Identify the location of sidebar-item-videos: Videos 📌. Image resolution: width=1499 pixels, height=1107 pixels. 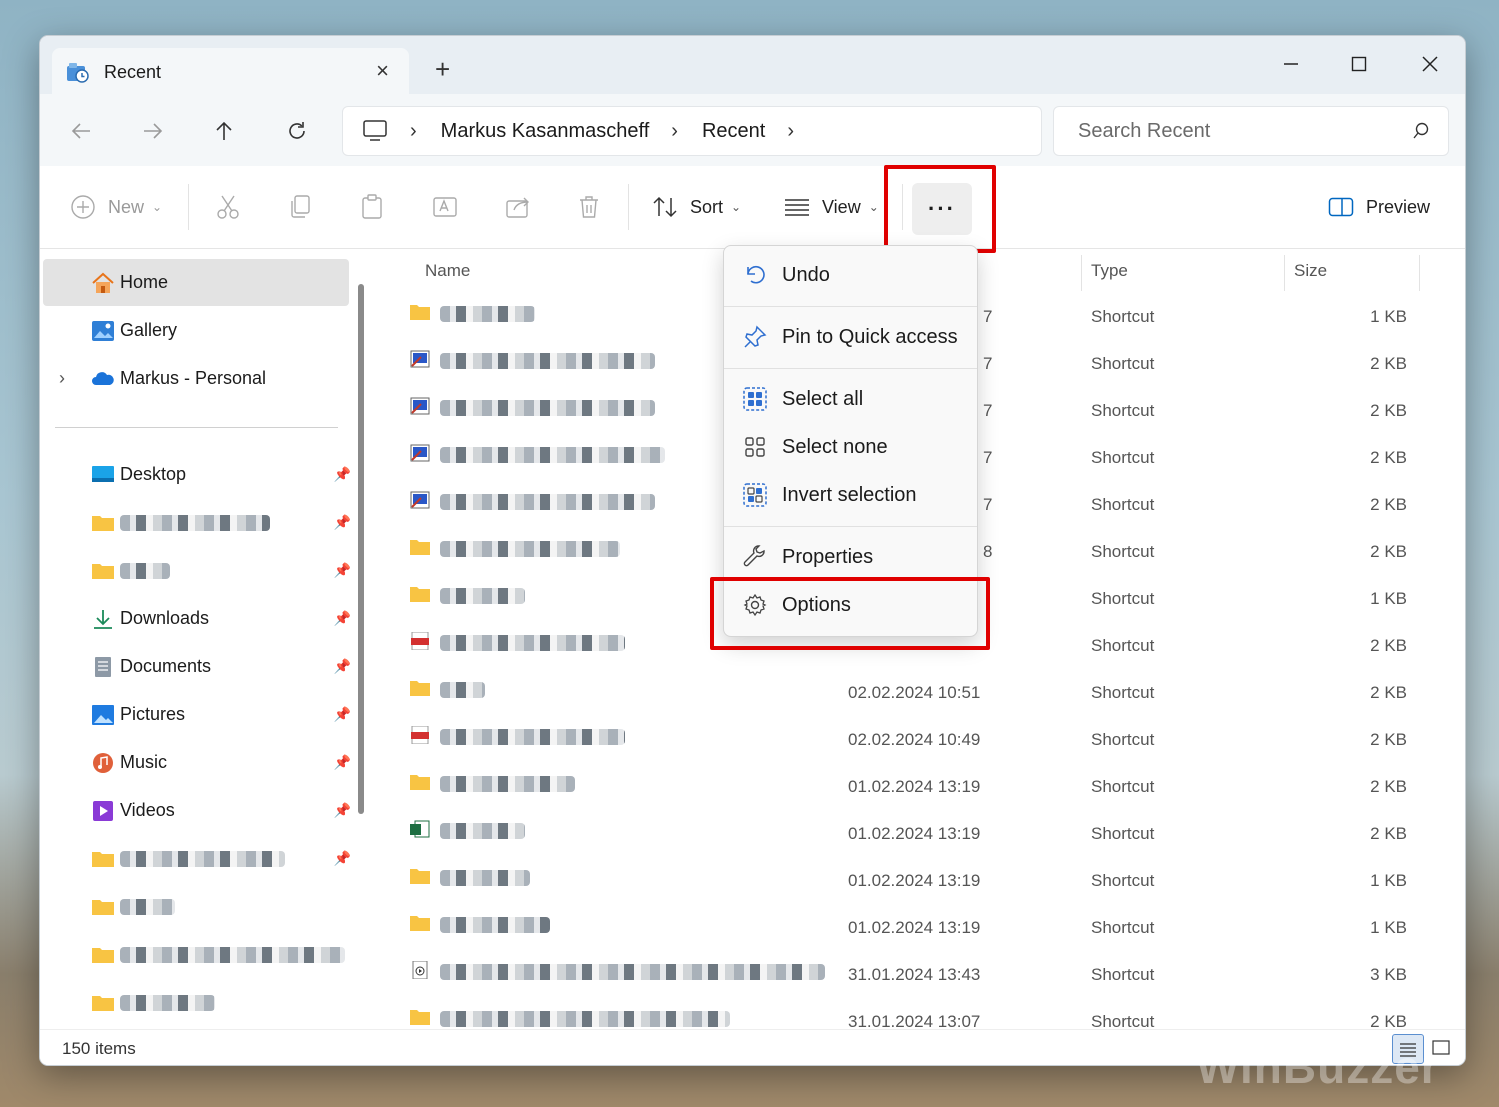
(197, 810).